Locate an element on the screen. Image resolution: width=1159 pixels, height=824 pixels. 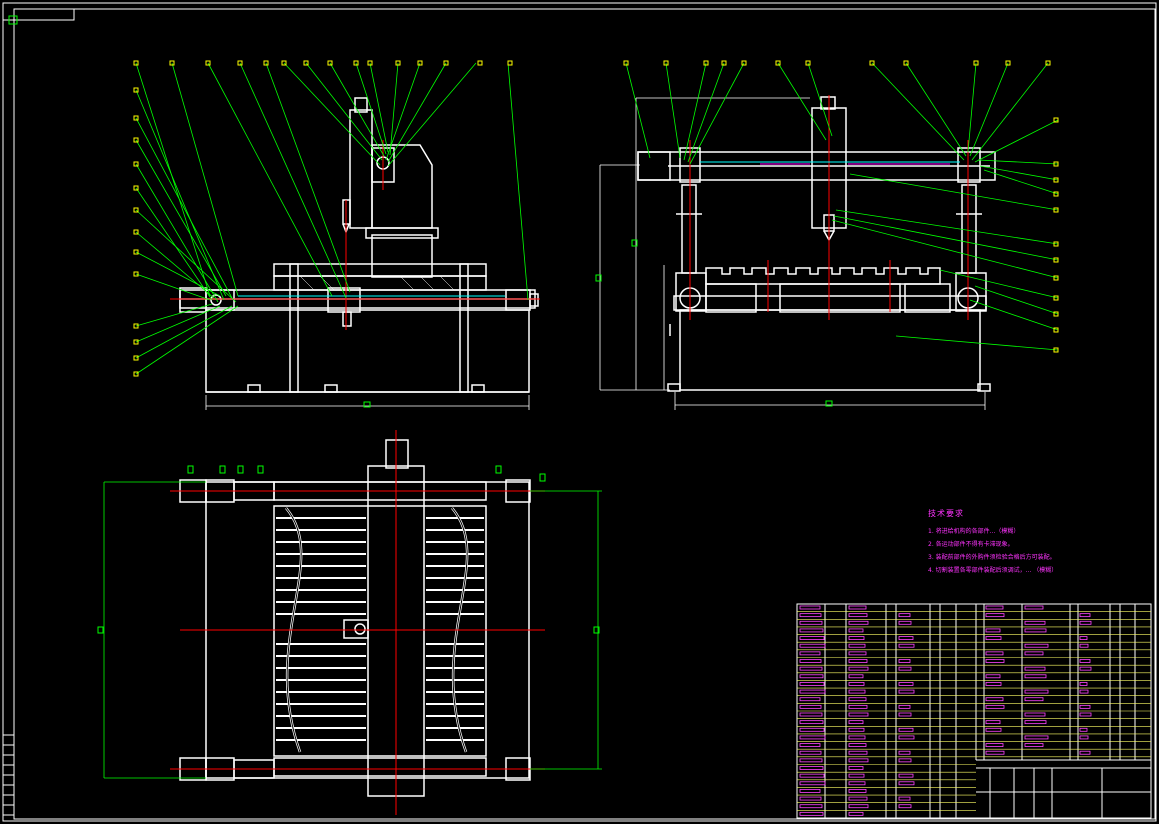
note-item: 4. 切割装置各零部件装配后须调试，... （模糊） is located at coordinates (993, 570).